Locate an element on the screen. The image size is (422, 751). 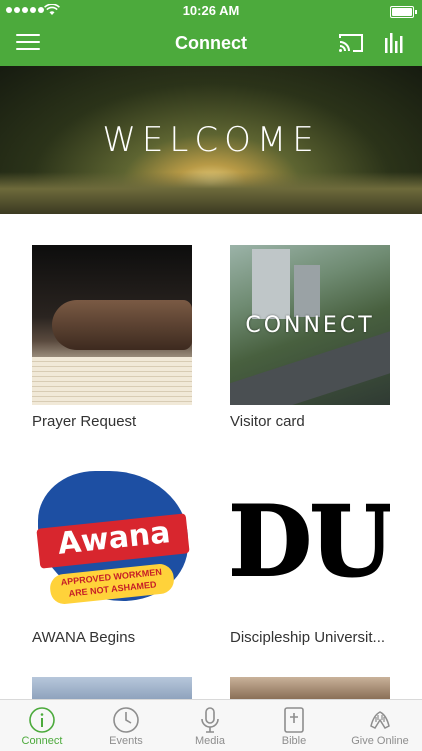
tab-label: Media is located at coordinates (210, 741).